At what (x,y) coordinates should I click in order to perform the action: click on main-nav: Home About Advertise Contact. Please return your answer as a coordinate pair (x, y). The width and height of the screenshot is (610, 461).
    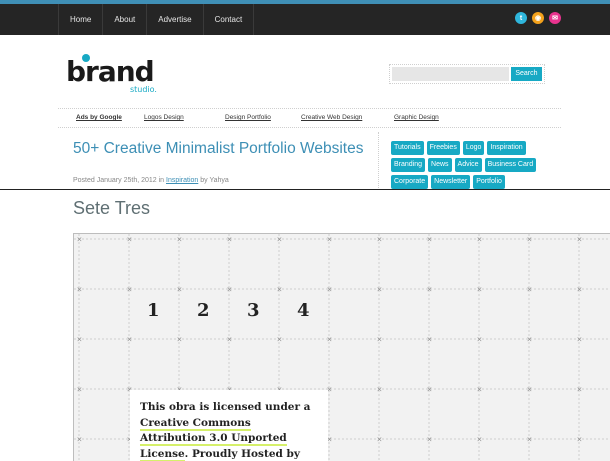
    Looking at the image, I should click on (156, 19).